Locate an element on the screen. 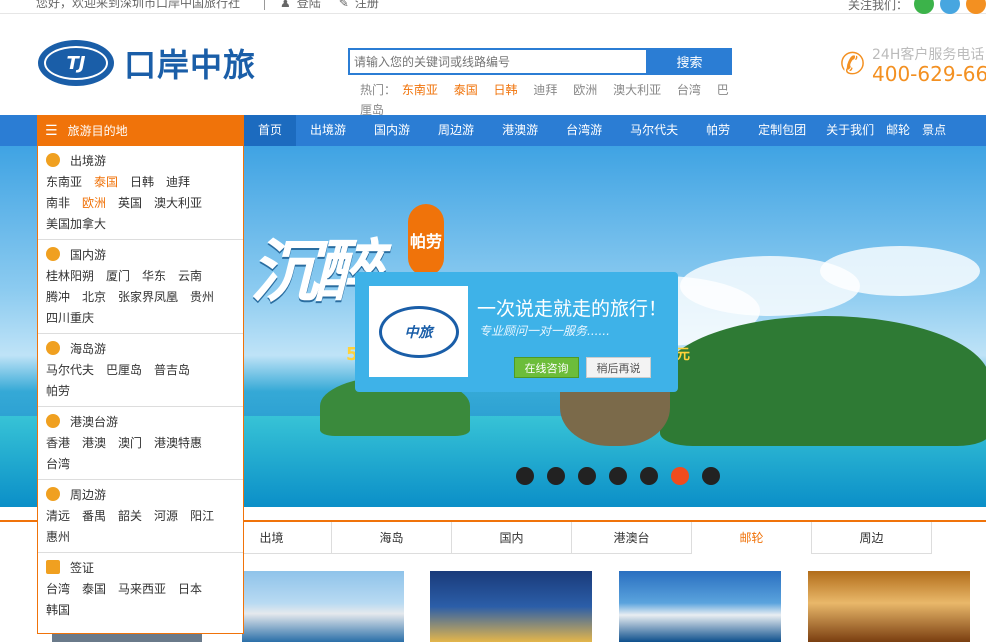 The image size is (986, 642). hot-item: 泰国 is located at coordinates (466, 90).